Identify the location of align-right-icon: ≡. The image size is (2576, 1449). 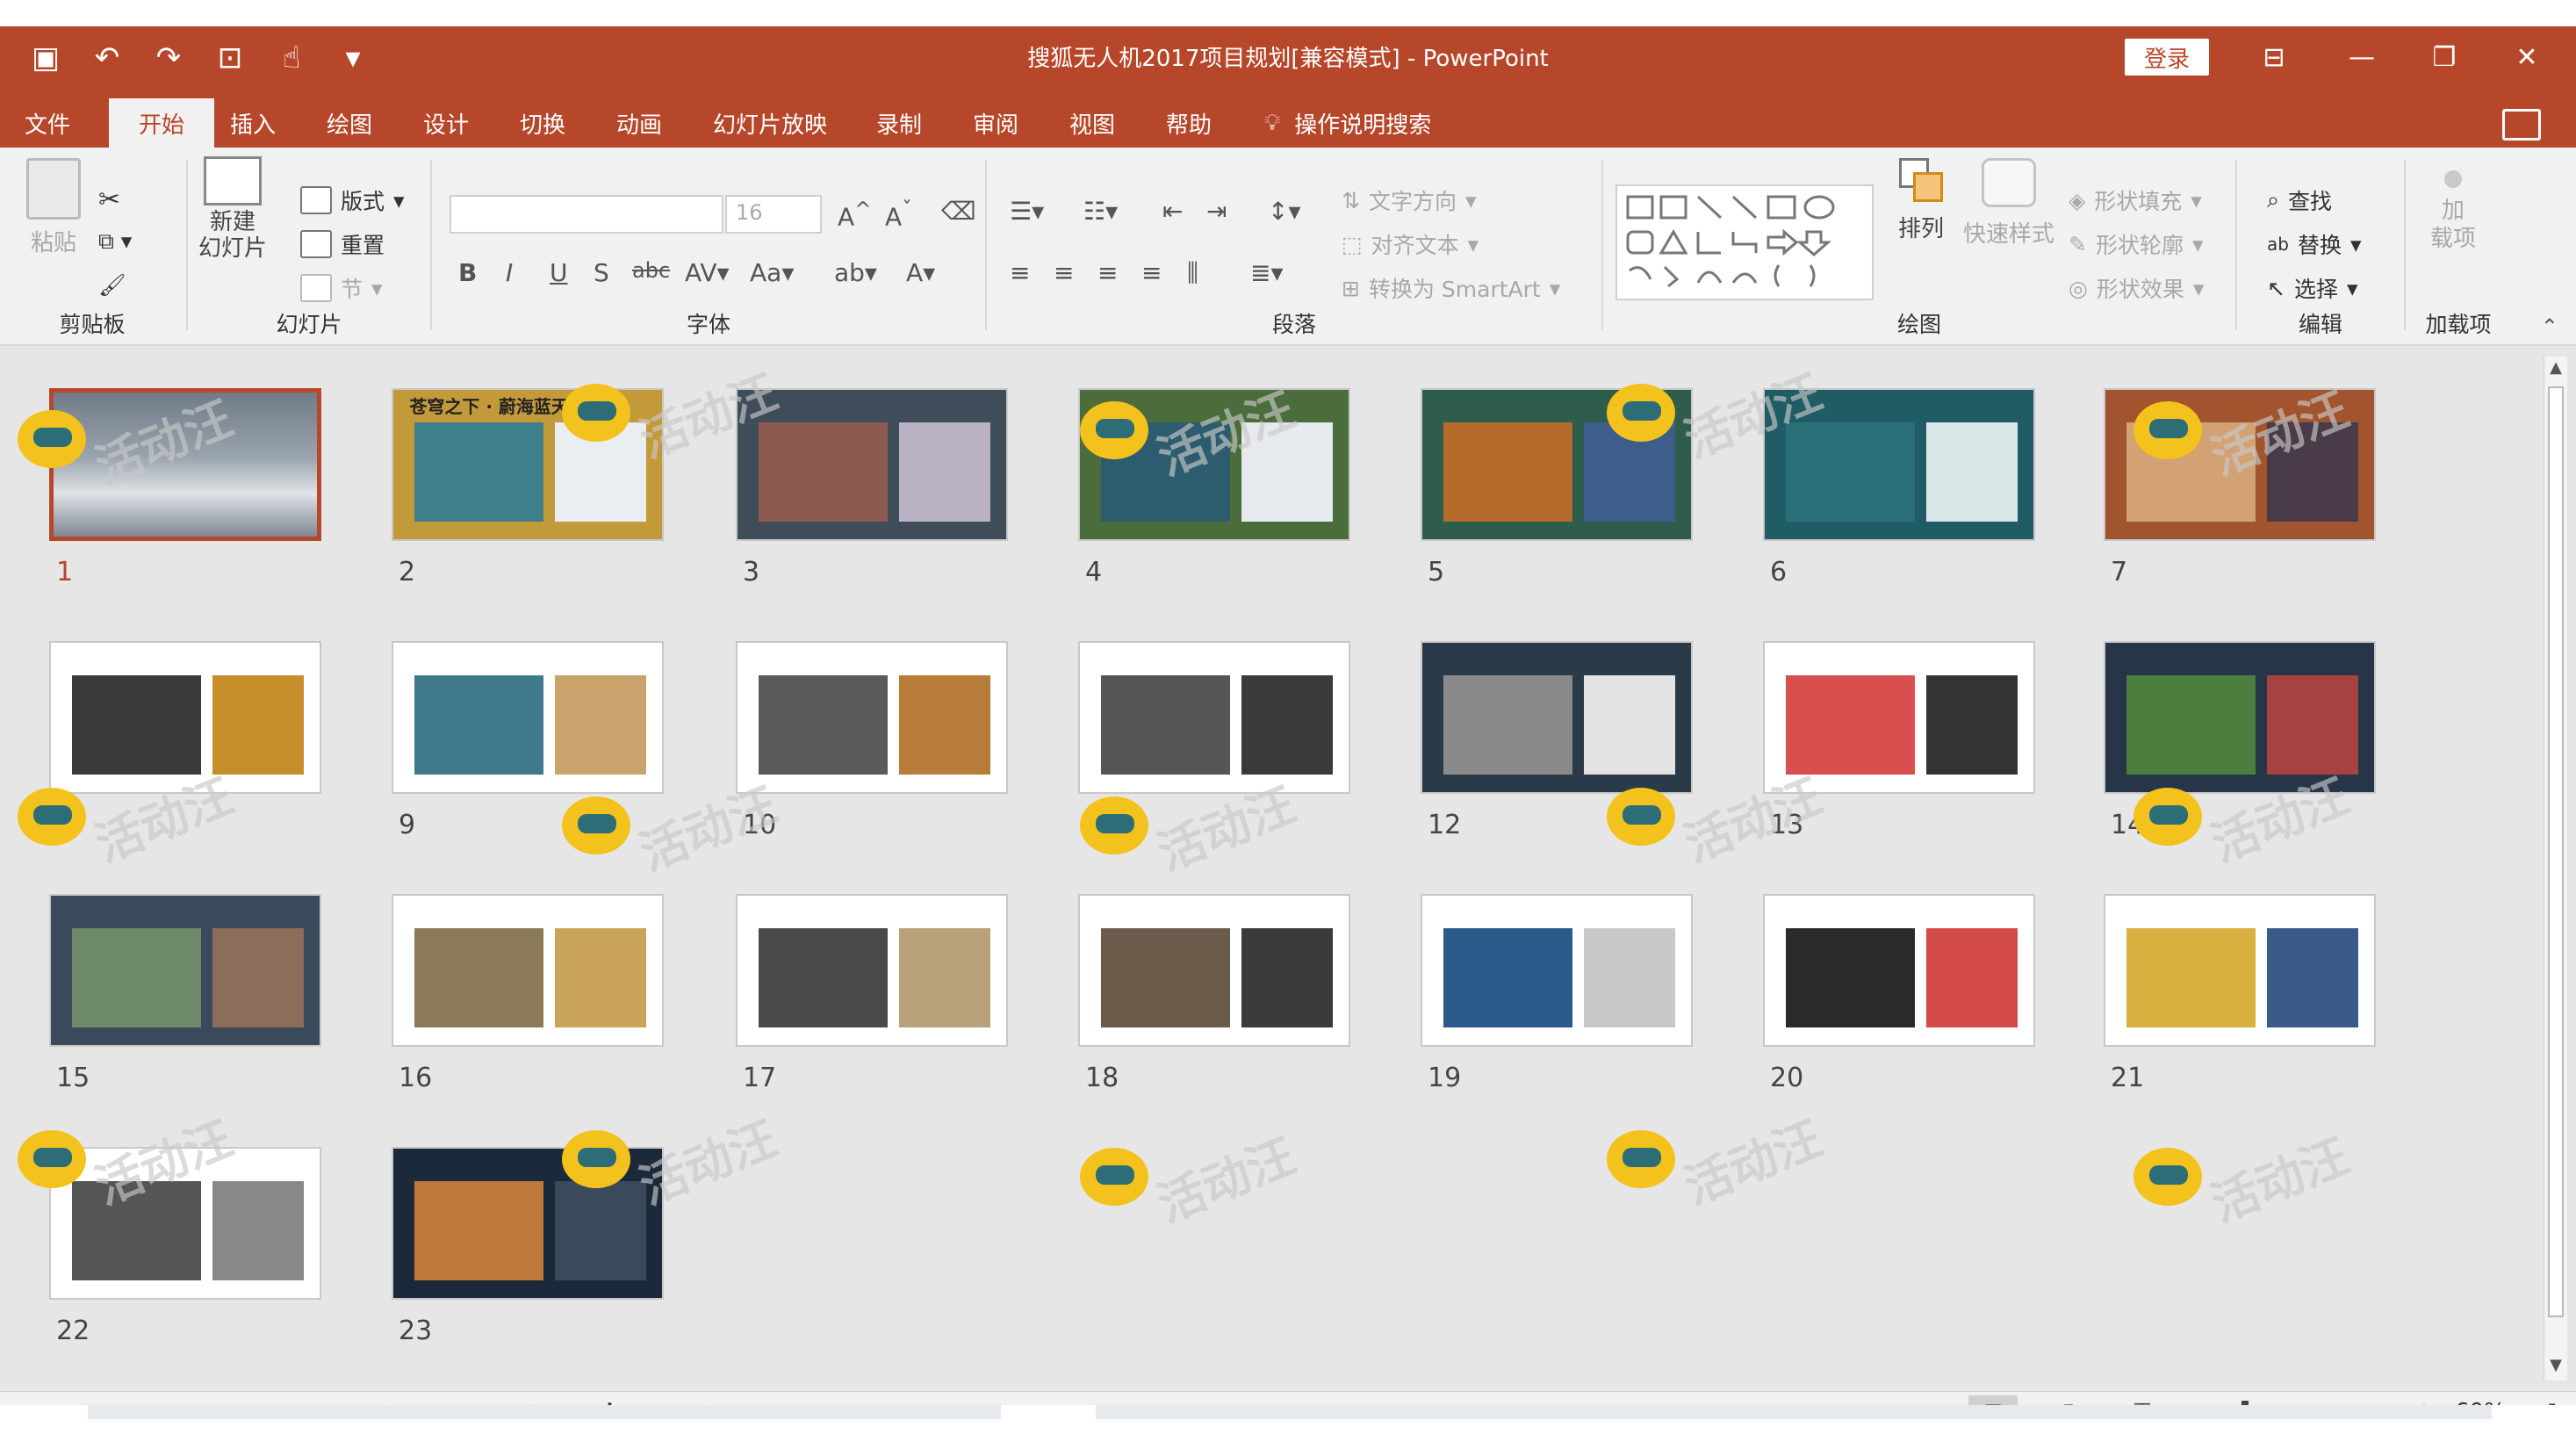
(1107, 273).